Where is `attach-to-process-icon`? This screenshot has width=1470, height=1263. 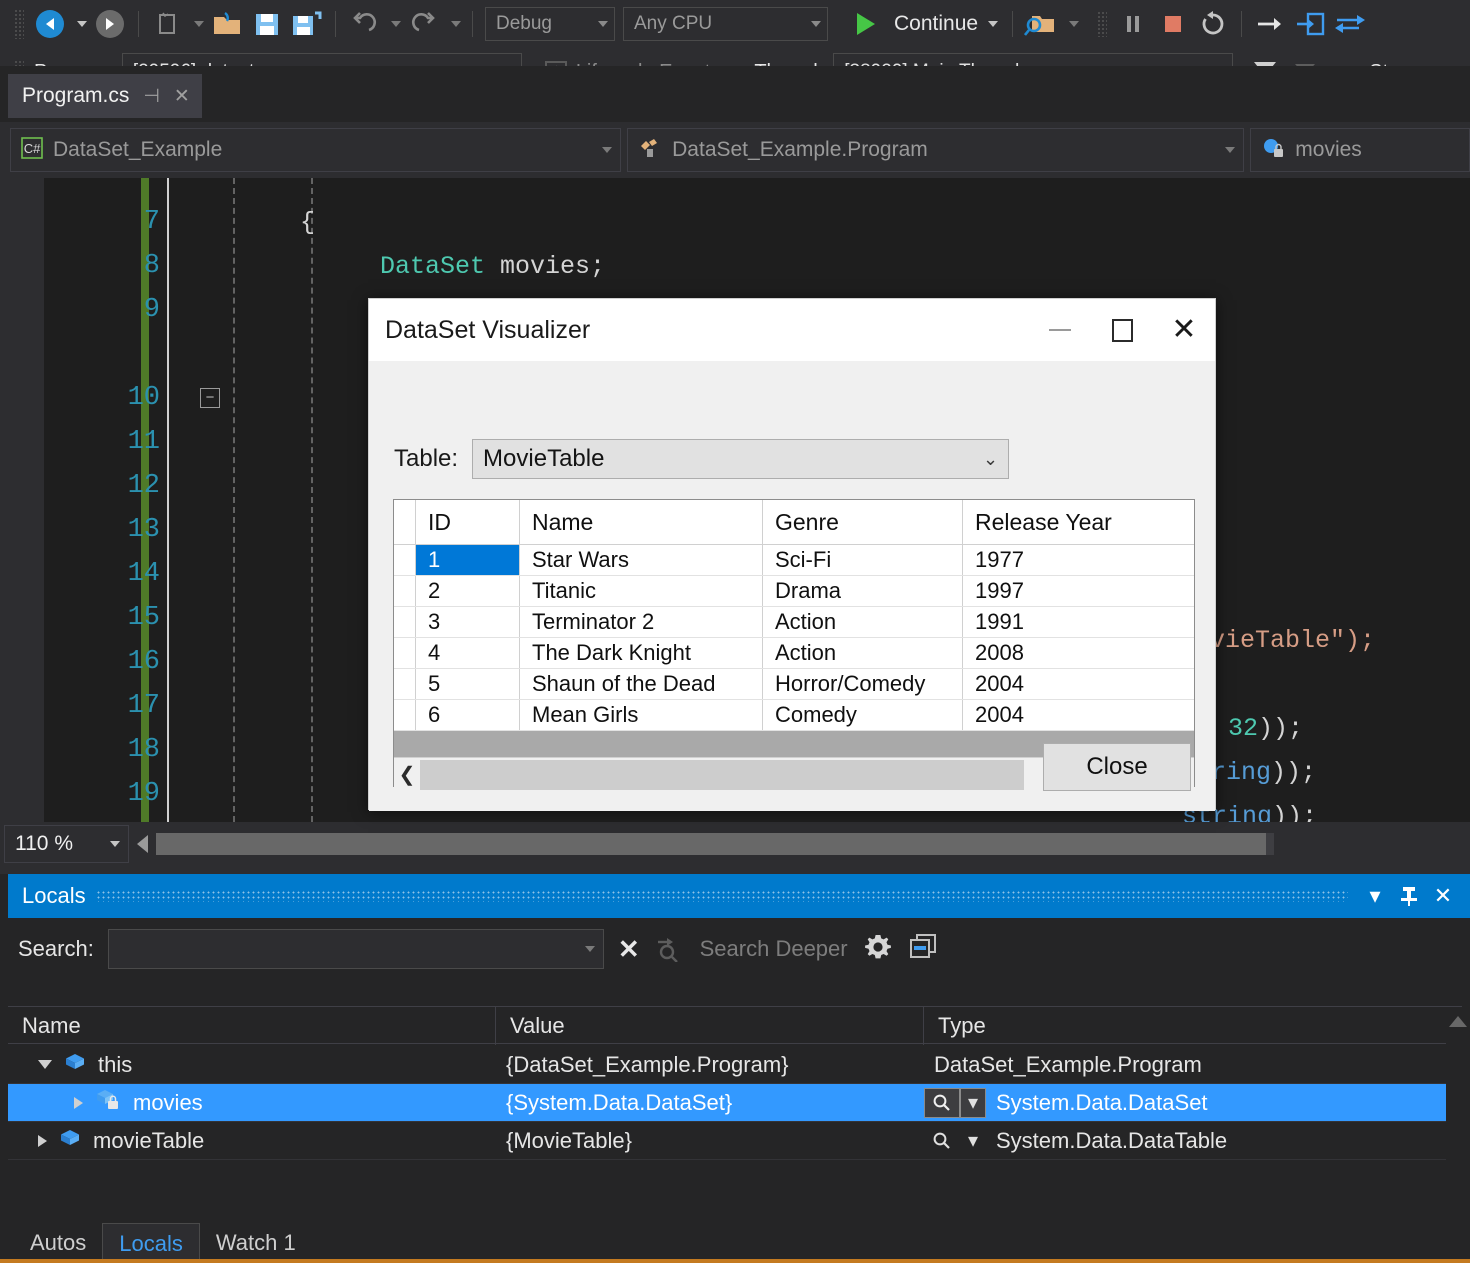
attach-to-process-icon is located at coordinates (1041, 24).